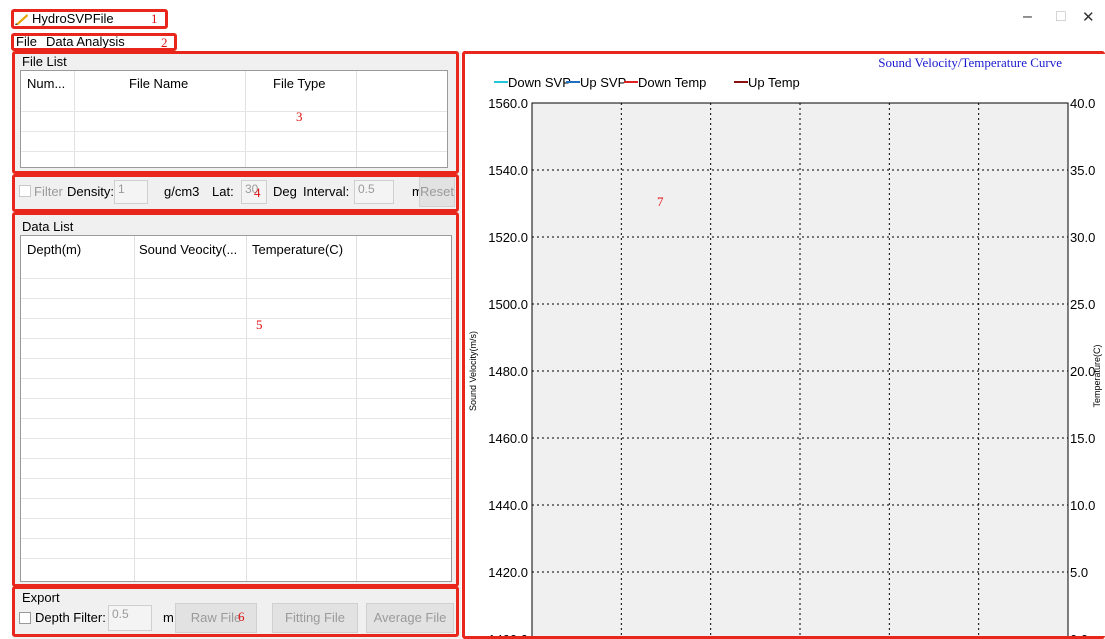 The width and height of the screenshot is (1105, 639). Describe the element at coordinates (660, 201) in the screenshot. I see `annotation-label-7: 7` at that location.